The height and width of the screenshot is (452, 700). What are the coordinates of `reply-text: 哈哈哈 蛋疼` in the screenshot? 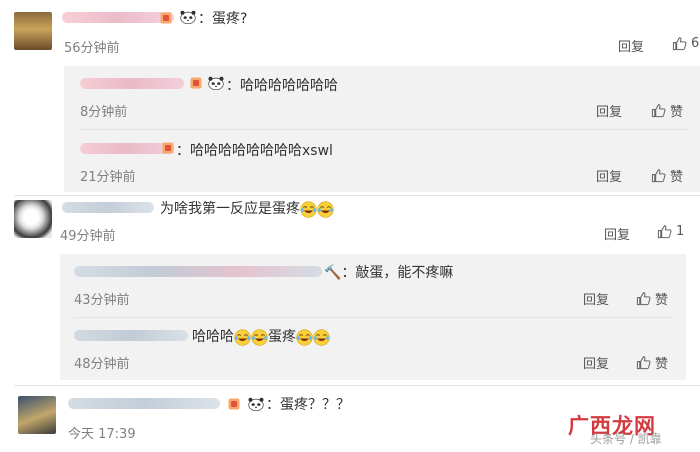 It's located at (261, 336).